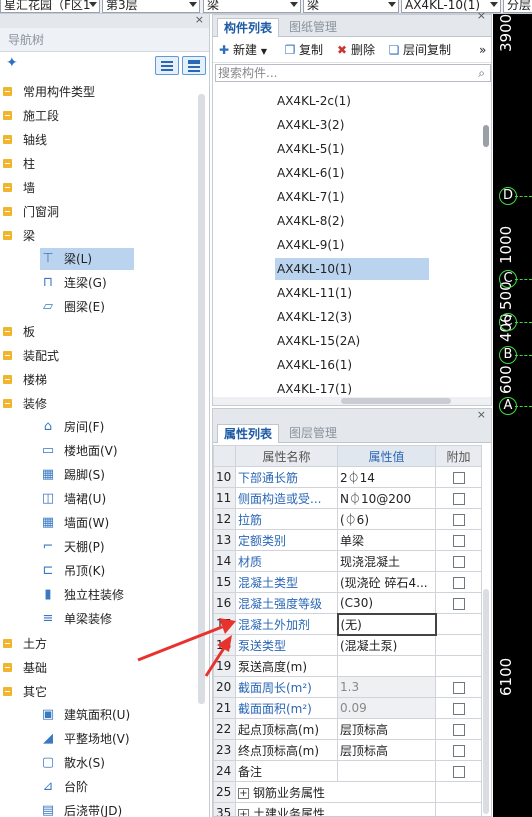 This screenshot has height=817, width=532. Describe the element at coordinates (352, 197) in the screenshot. I see `component-list-item: AX4KL-7(1)` at that location.